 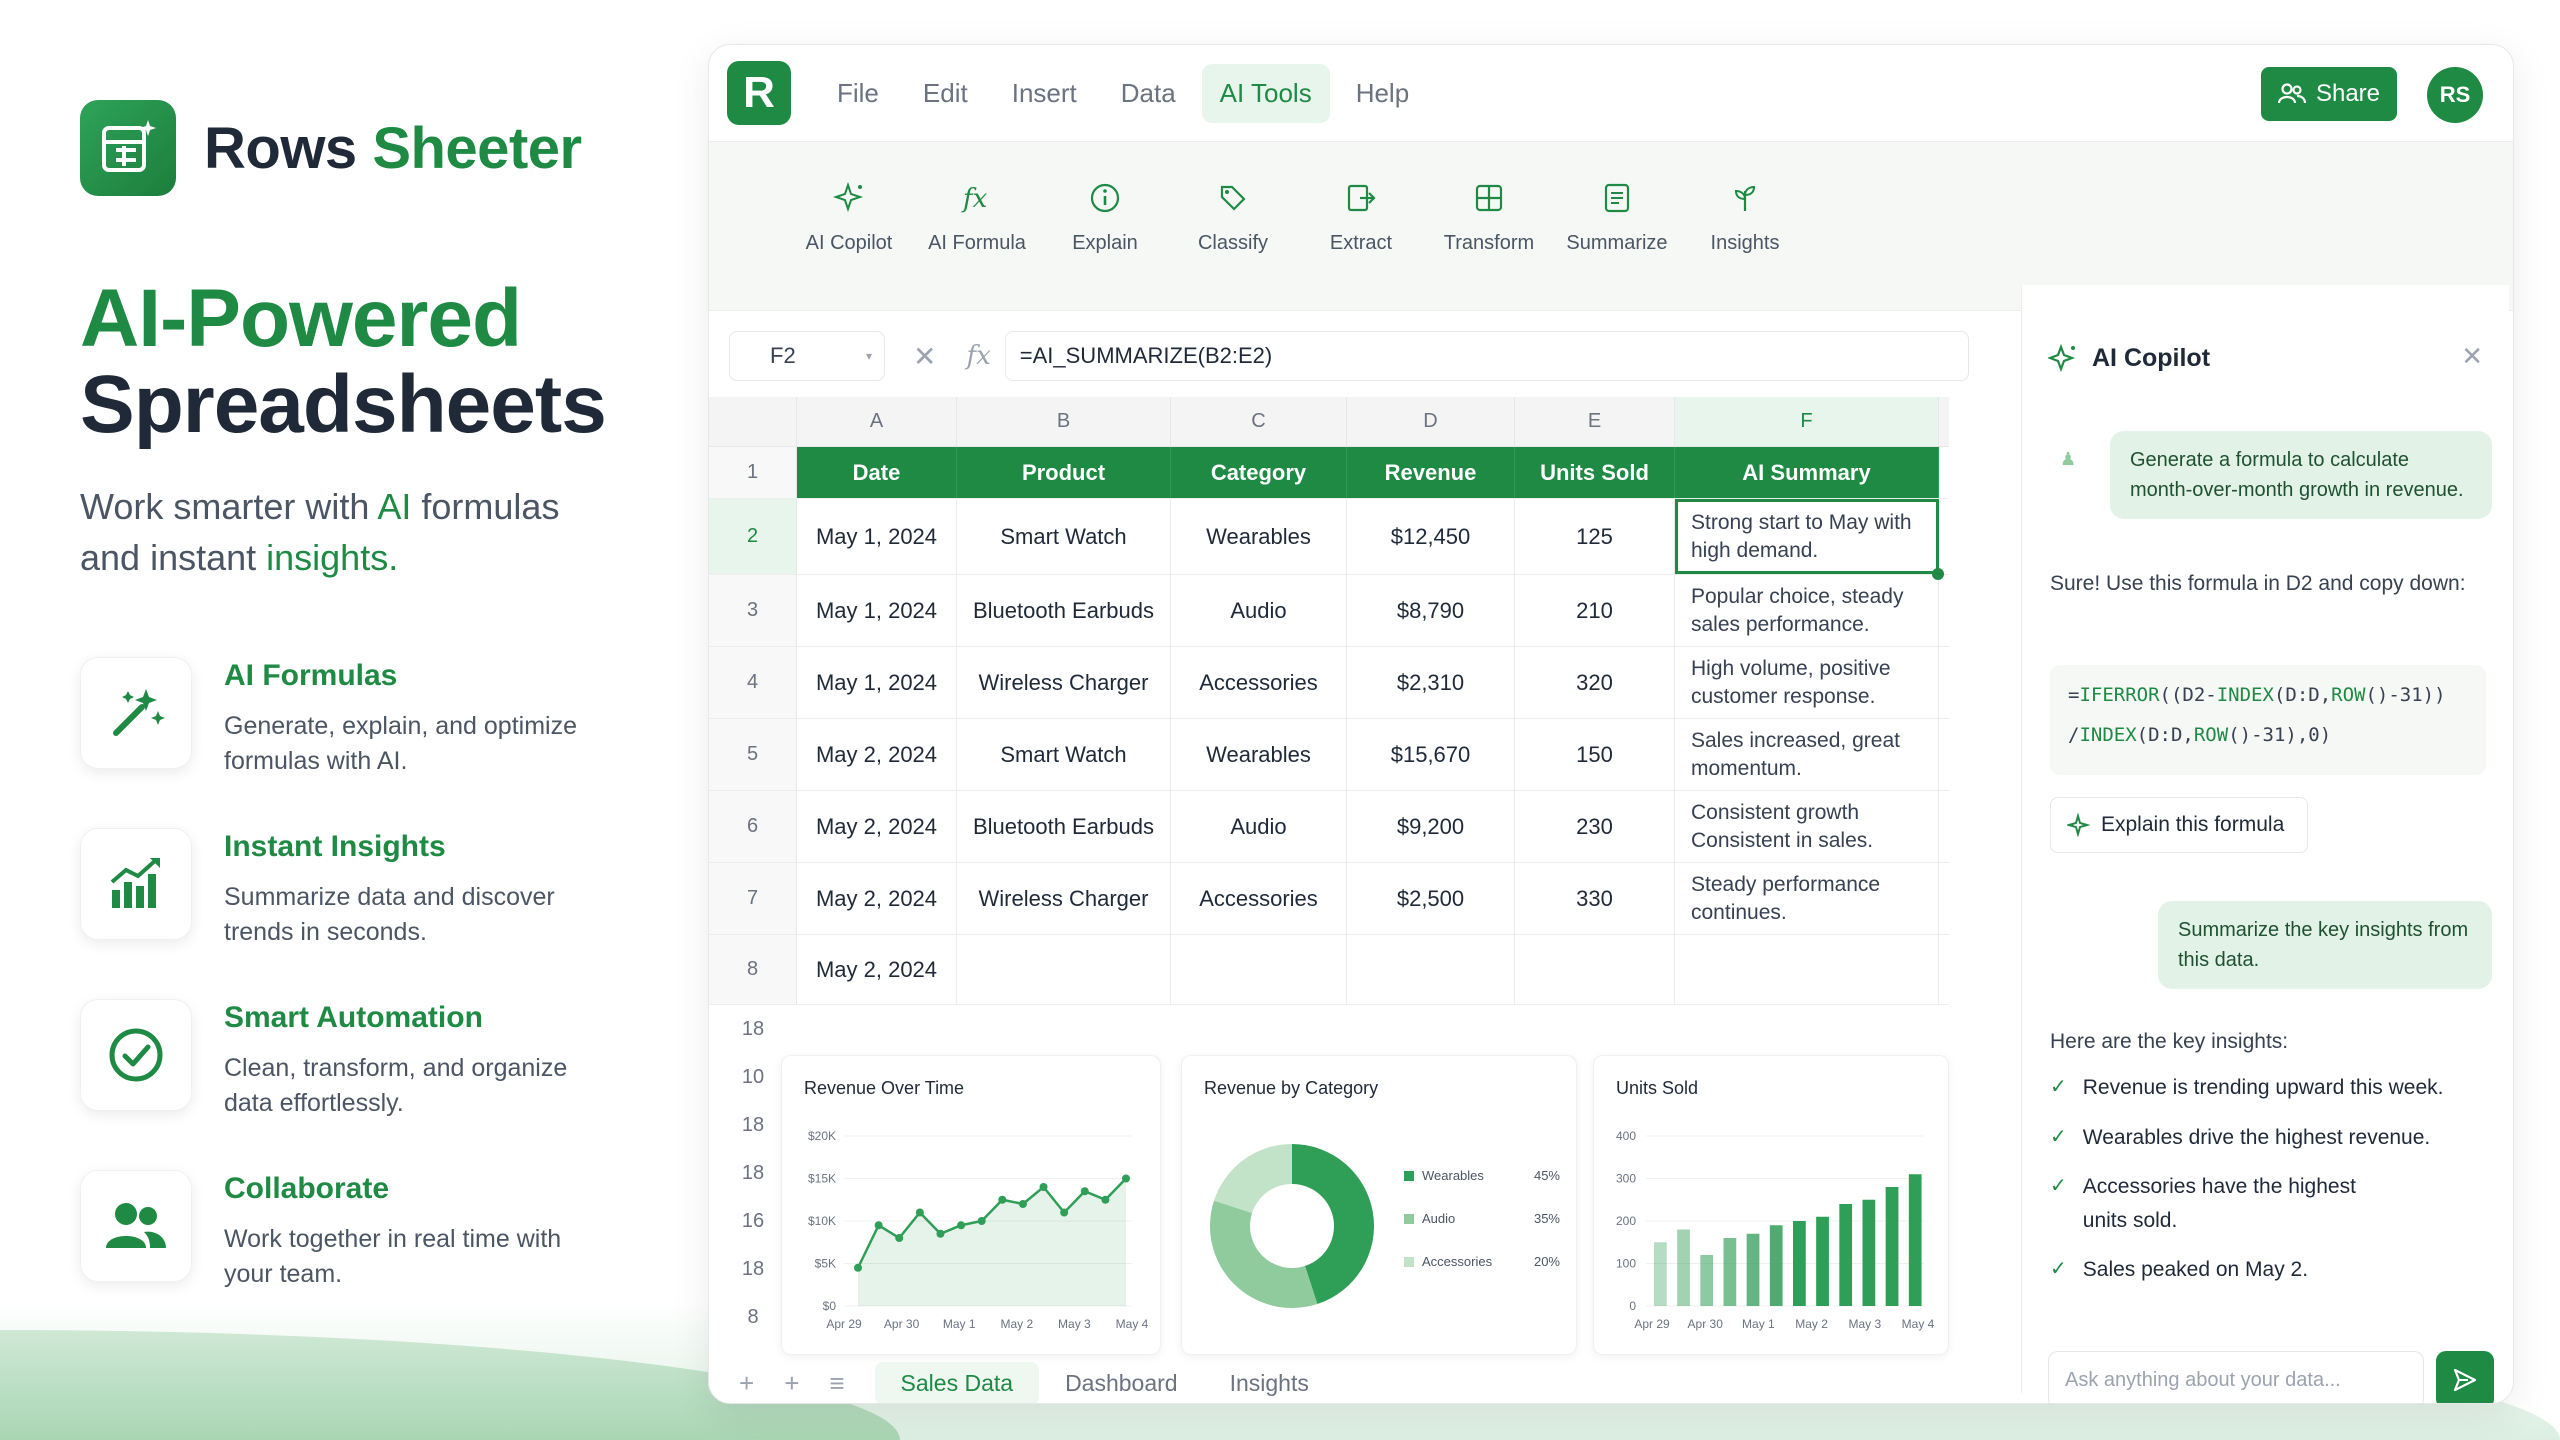 What do you see at coordinates (1807, 754) in the screenshot?
I see `cell: Sales increased, great momentum.` at bounding box center [1807, 754].